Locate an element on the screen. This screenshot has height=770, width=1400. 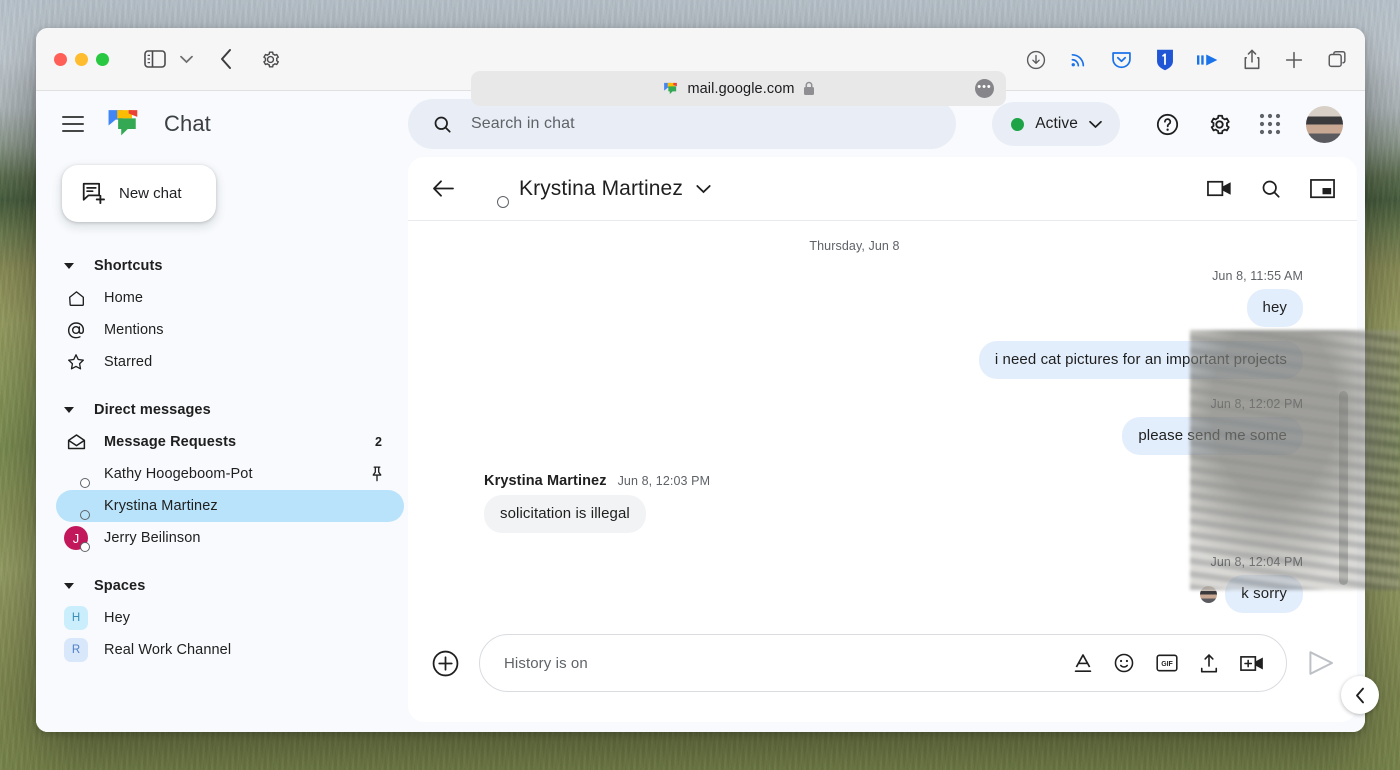
downloads-icon is located at coordinates (1036, 60).